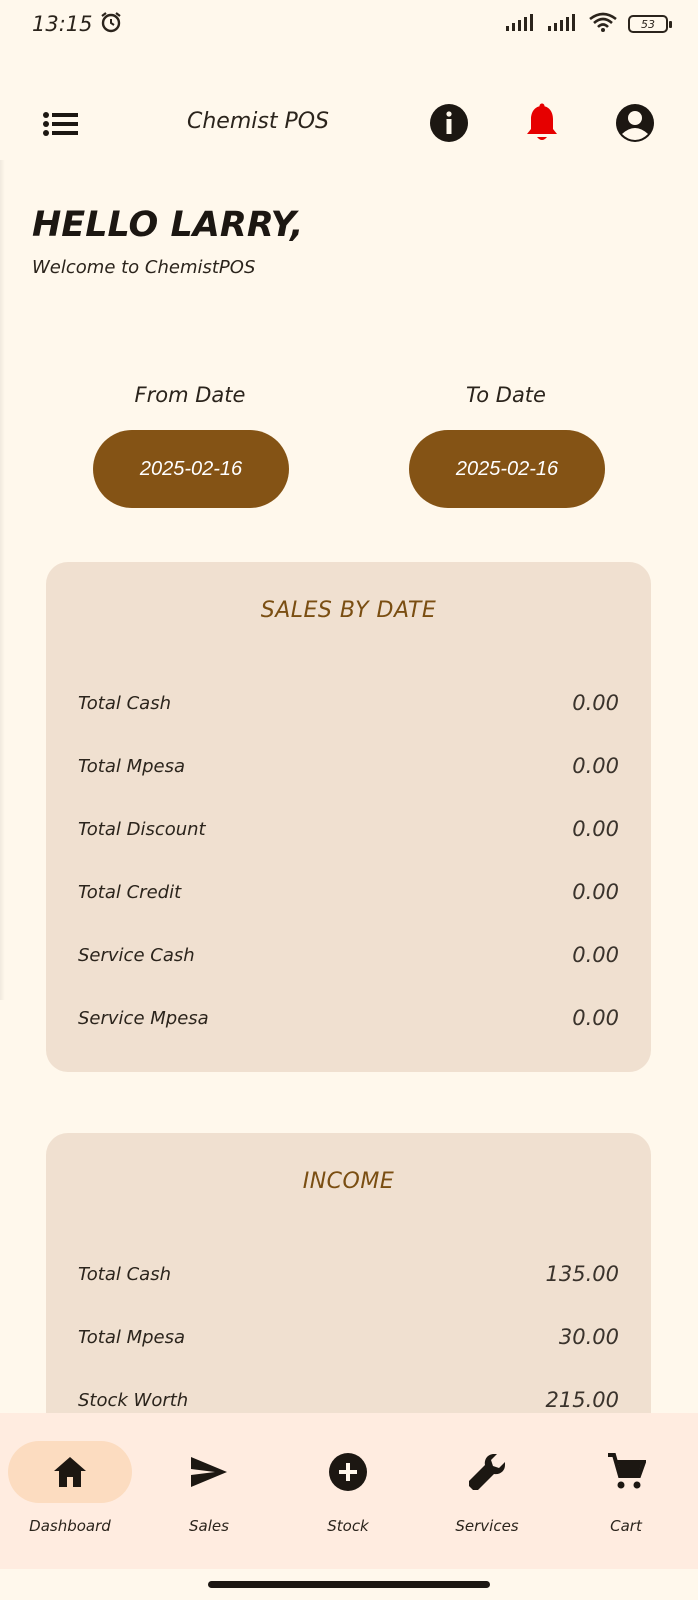 This screenshot has height=1600, width=698. I want to click on sales-row: Service Cash 0.00, so click(348, 955).